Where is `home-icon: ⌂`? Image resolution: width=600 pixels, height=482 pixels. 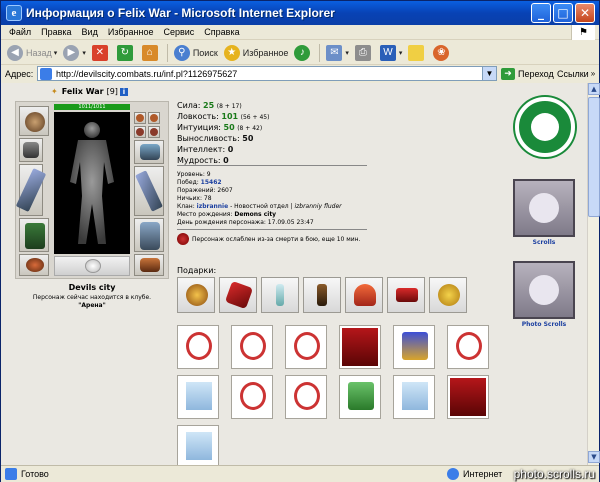
home-icon: ⌂ is located at coordinates (149, 52).